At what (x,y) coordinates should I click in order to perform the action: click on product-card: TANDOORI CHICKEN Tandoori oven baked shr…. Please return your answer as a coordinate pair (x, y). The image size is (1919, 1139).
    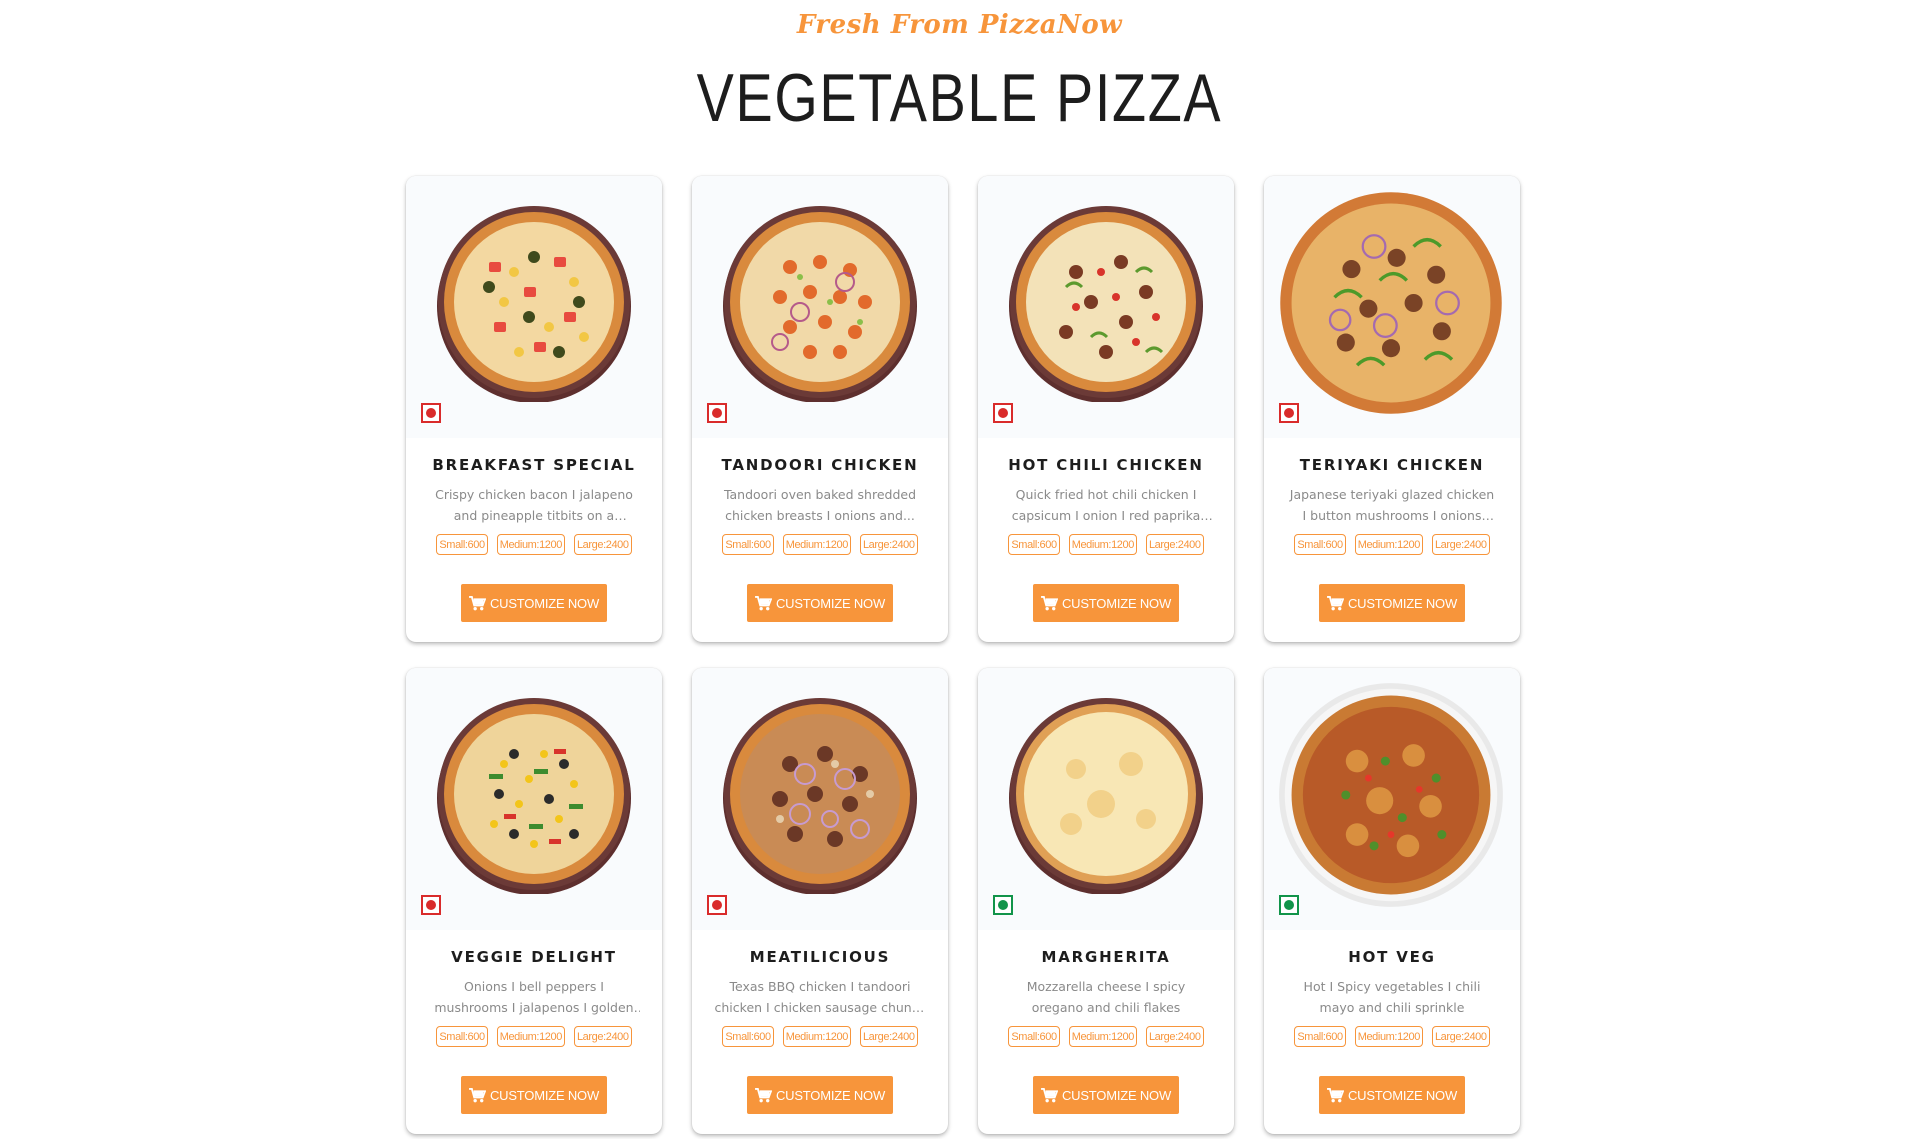
    Looking at the image, I should click on (820, 409).